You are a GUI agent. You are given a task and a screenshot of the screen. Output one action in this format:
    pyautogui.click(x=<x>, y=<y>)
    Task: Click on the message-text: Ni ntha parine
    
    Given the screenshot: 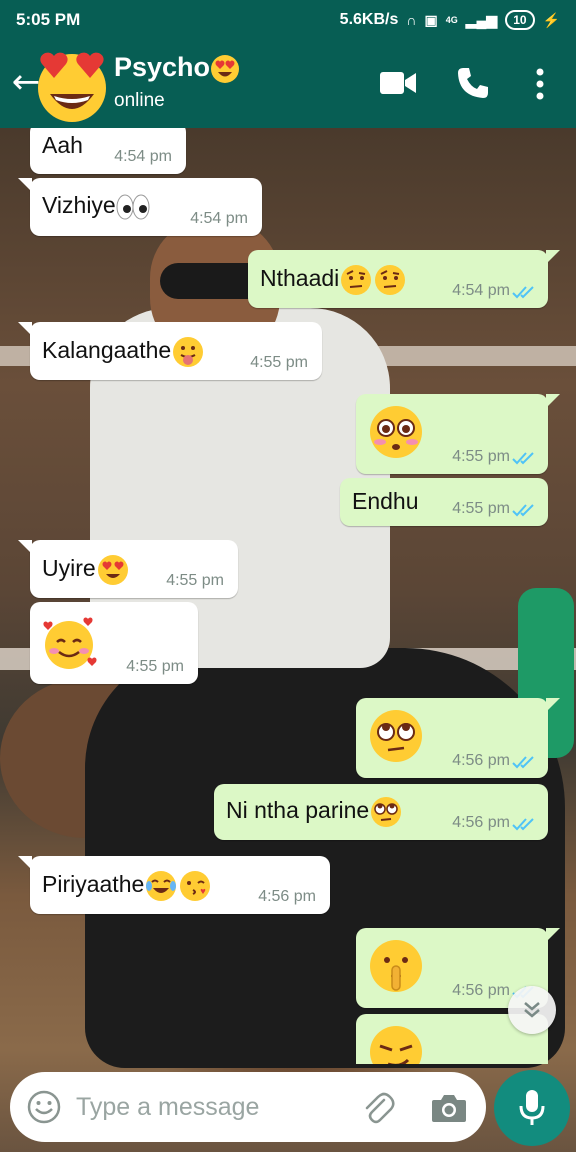 What is the action you would take?
    pyautogui.click(x=314, y=812)
    